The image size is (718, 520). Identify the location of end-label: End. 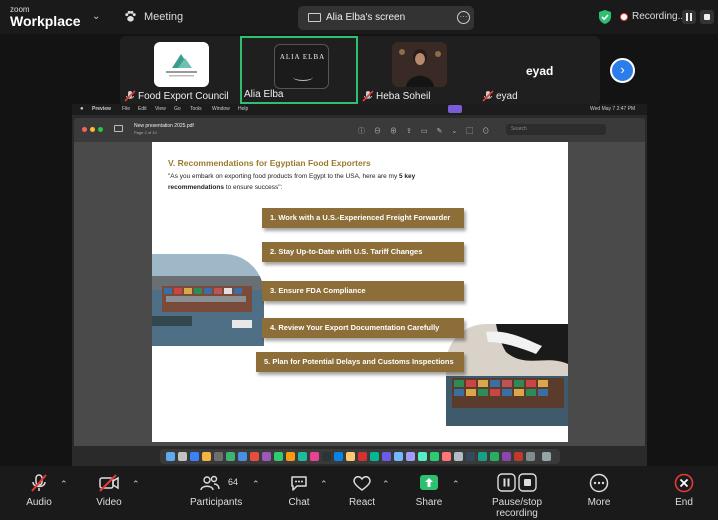
(684, 502).